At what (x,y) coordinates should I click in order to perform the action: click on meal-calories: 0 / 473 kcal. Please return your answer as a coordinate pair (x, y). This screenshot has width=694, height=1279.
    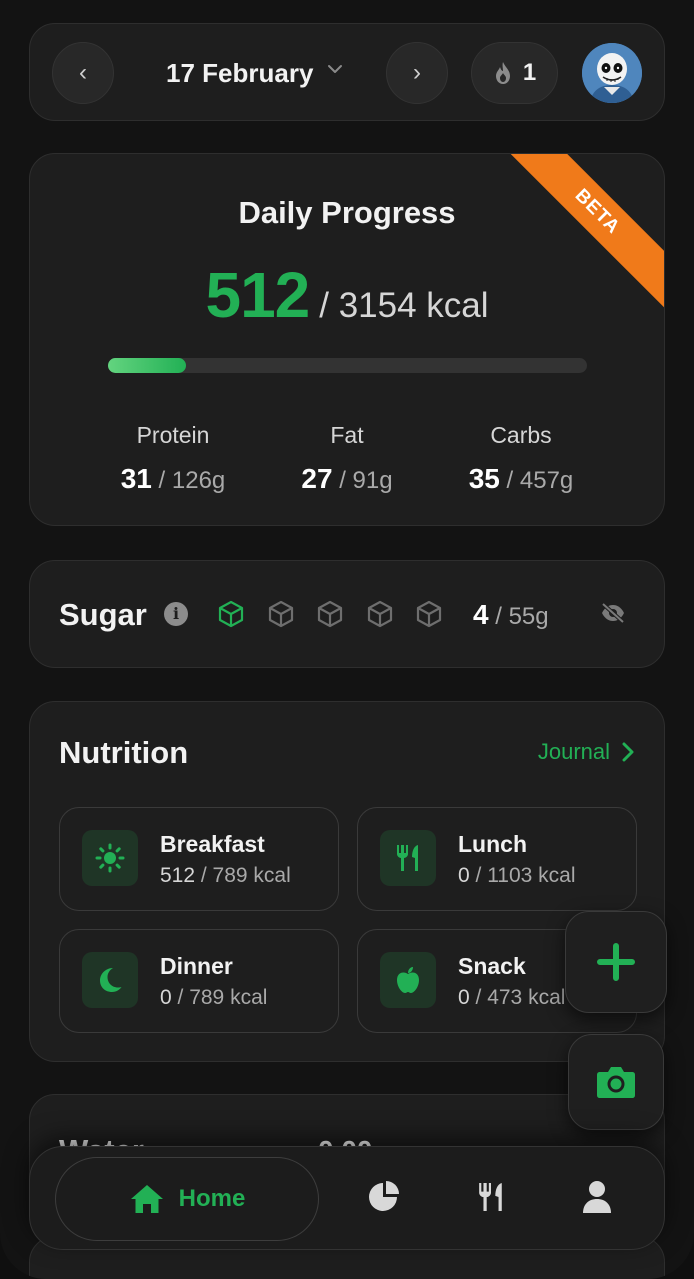
    Looking at the image, I should click on (511, 998).